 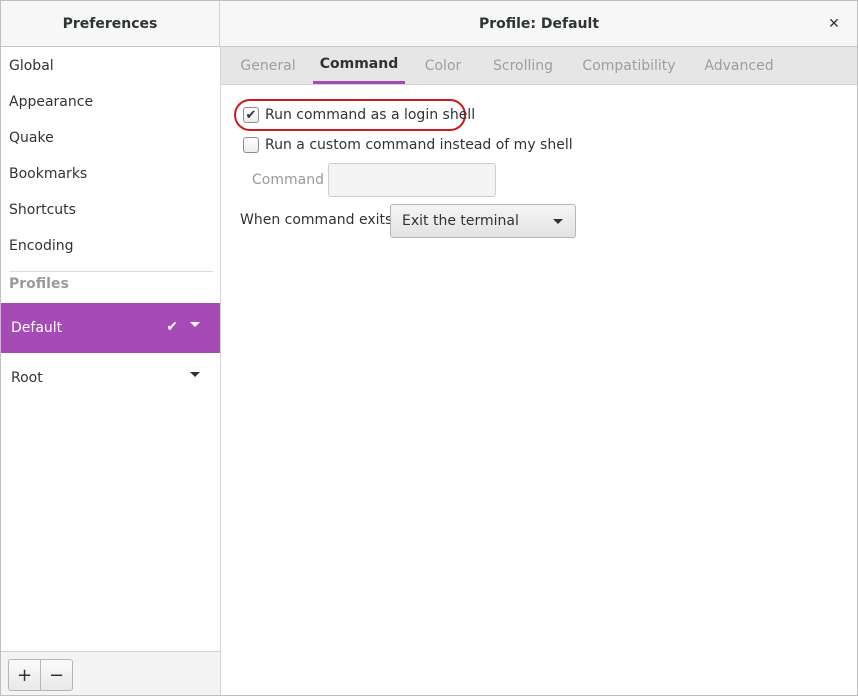 I want to click on add-profile-button: +, so click(x=24, y=675).